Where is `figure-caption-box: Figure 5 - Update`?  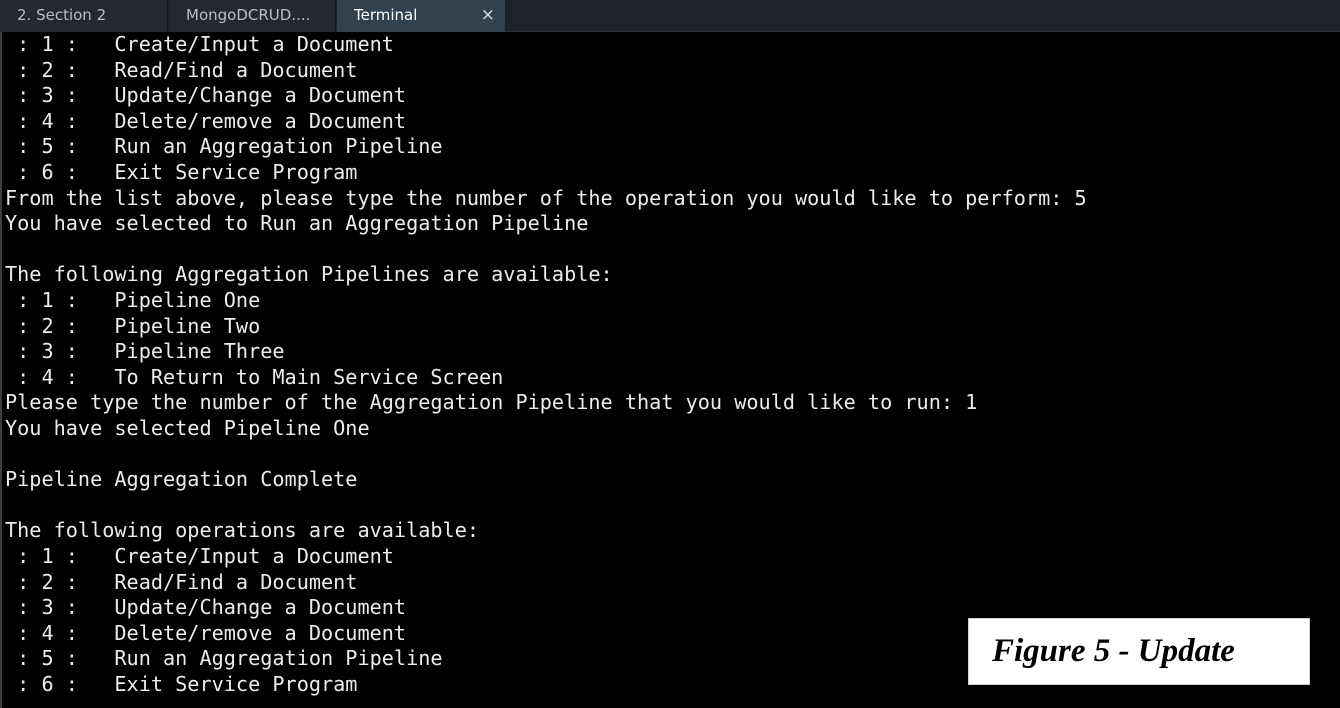
figure-caption-box: Figure 5 - Update is located at coordinates (1139, 651).